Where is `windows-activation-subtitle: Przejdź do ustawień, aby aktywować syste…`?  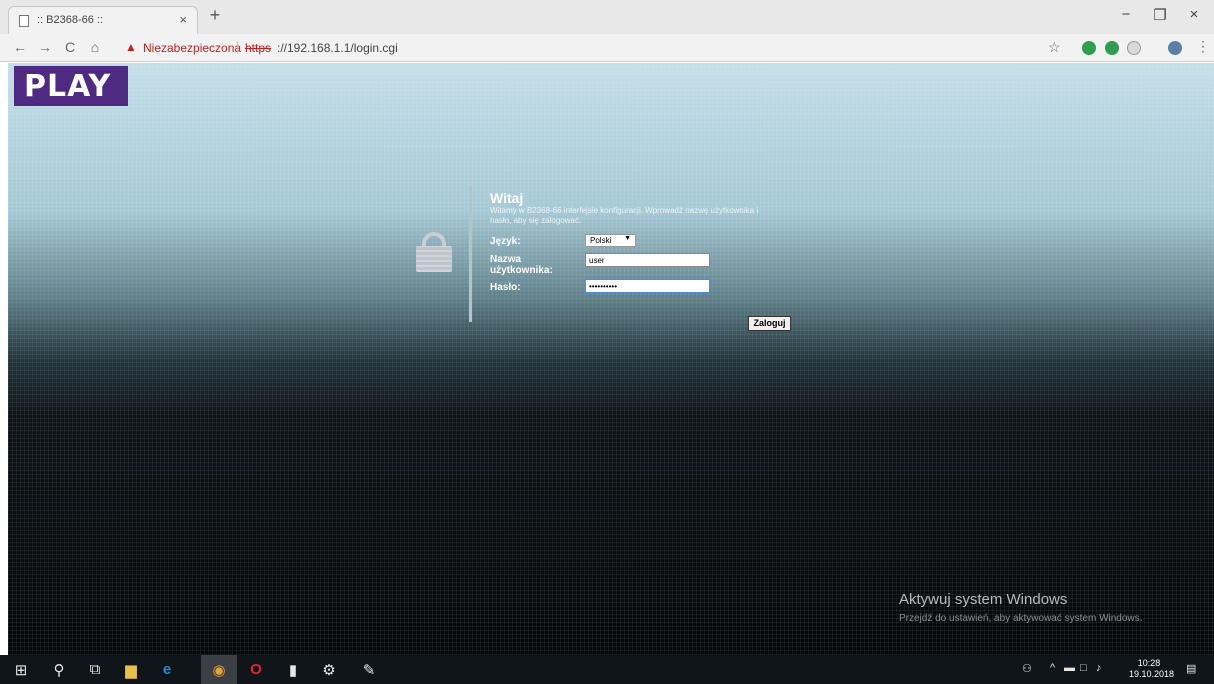 windows-activation-subtitle: Przejdź do ustawień, aby aktywować syste… is located at coordinates (1021, 618).